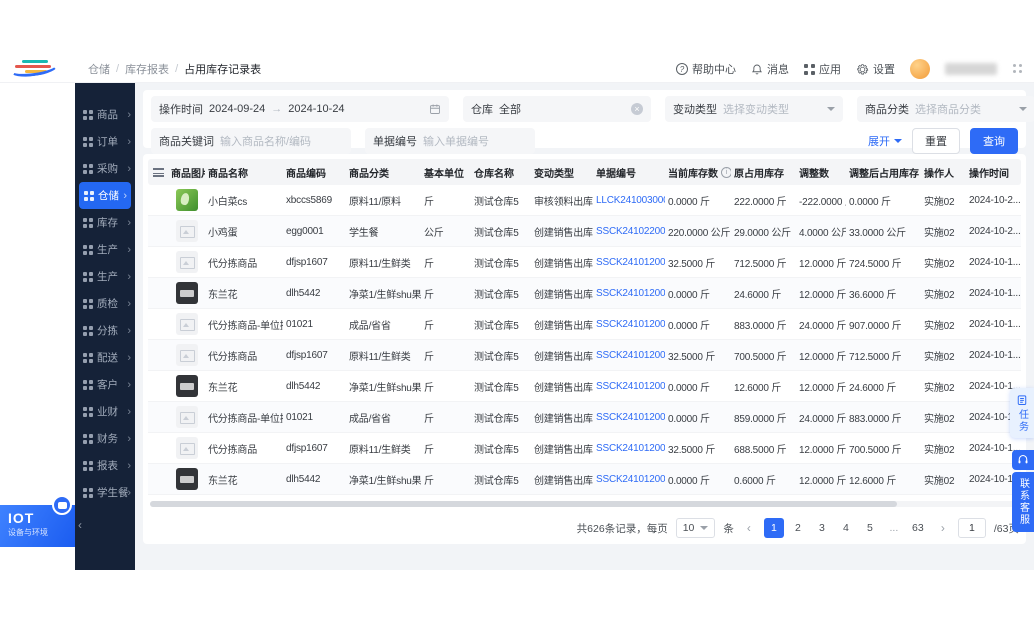 Image resolution: width=1034 pixels, height=624 pixels. Describe the element at coordinates (943, 528) in the screenshot. I see `next-page-button` at that location.